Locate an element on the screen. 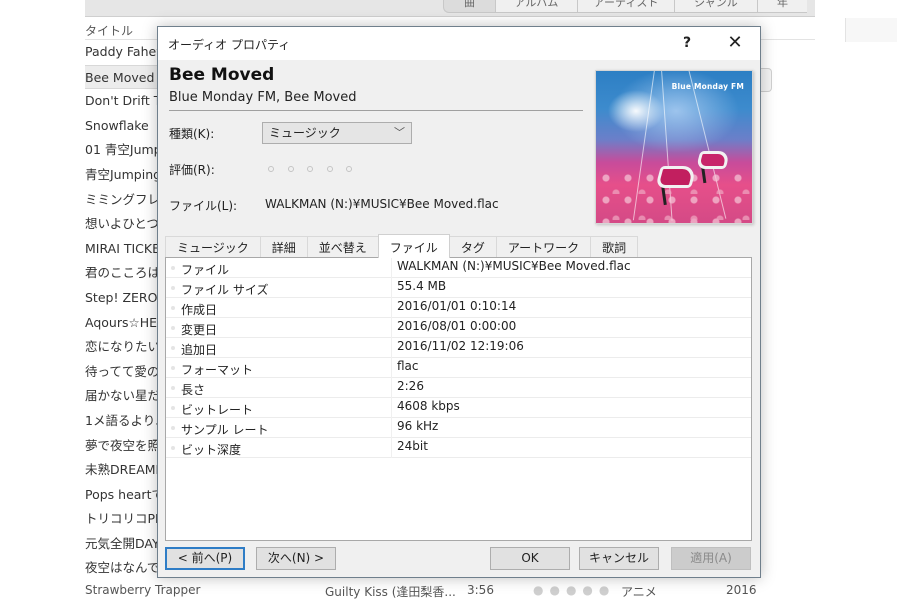 The image size is (900, 600). track-row: Bee Moved is located at coordinates (125, 77).